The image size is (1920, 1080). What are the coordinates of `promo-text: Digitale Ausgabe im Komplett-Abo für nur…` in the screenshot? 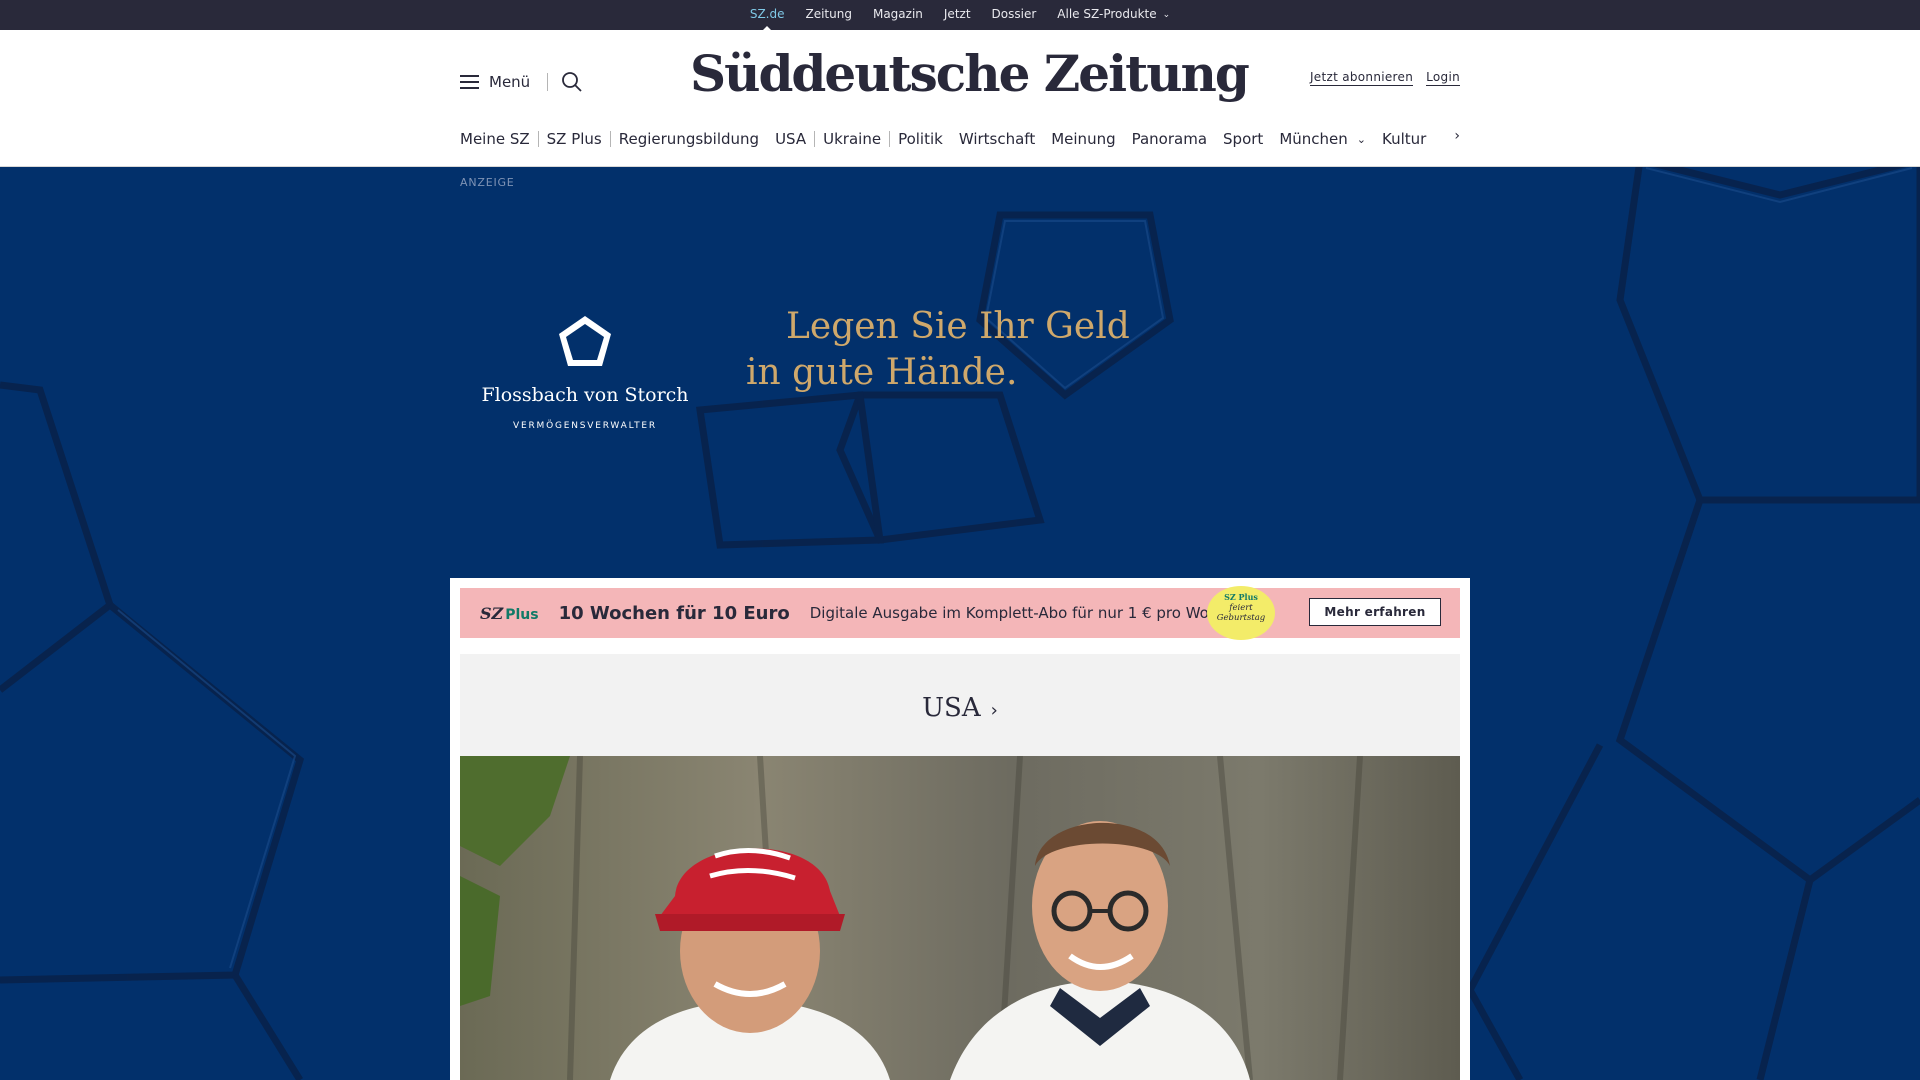 It's located at (1025, 613).